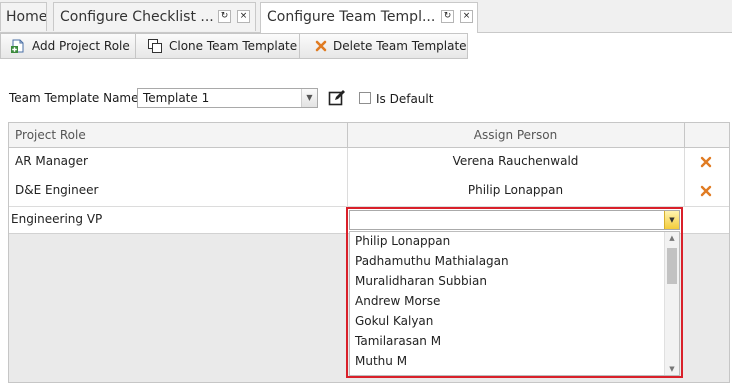 Image resolution: width=732 pixels, height=383 pixels. I want to click on button-label: Add Project Role, so click(81, 46).